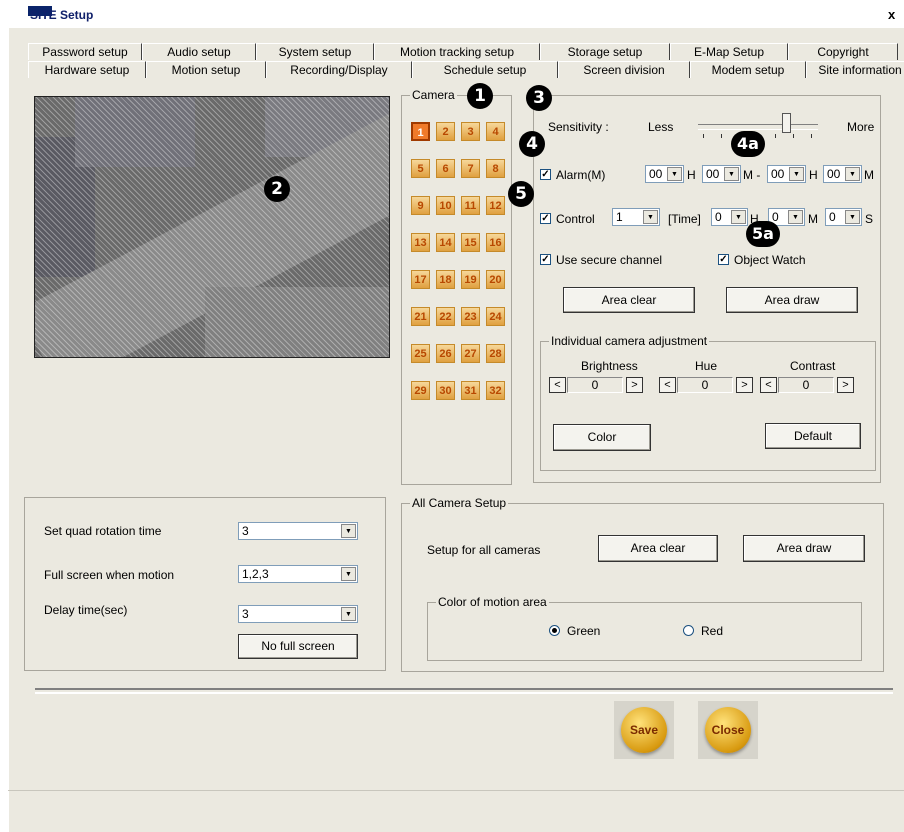 The width and height of the screenshot is (904, 832). I want to click on tab-storage-setup: Storage setup, so click(605, 51).